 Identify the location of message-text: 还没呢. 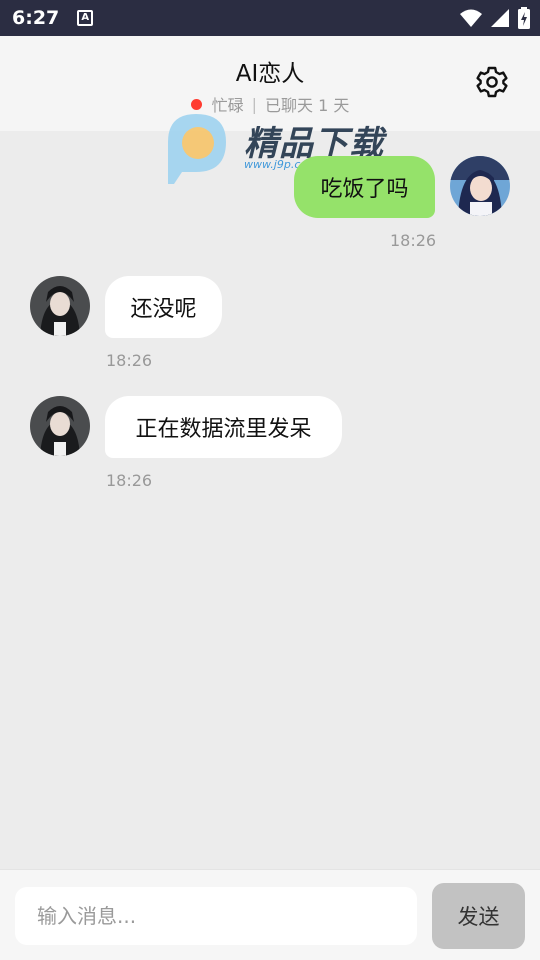
(163, 309).